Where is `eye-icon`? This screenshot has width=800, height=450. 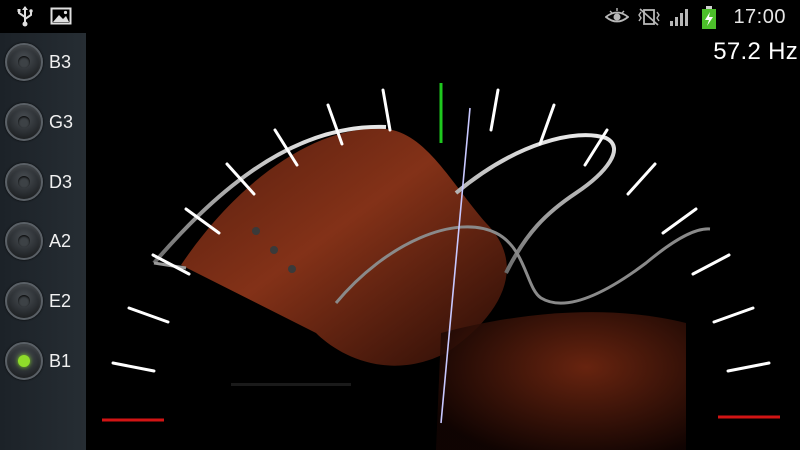 eye-icon is located at coordinates (617, 17).